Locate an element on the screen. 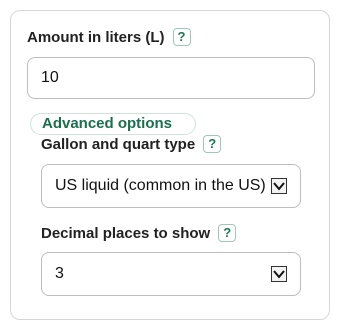 The width and height of the screenshot is (342, 320). gallon-type-help-icon: ? is located at coordinates (212, 144).